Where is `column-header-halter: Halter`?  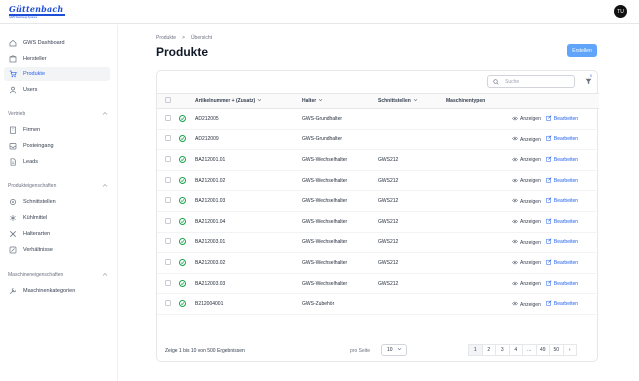
column-header-halter: Halter is located at coordinates (340, 101).